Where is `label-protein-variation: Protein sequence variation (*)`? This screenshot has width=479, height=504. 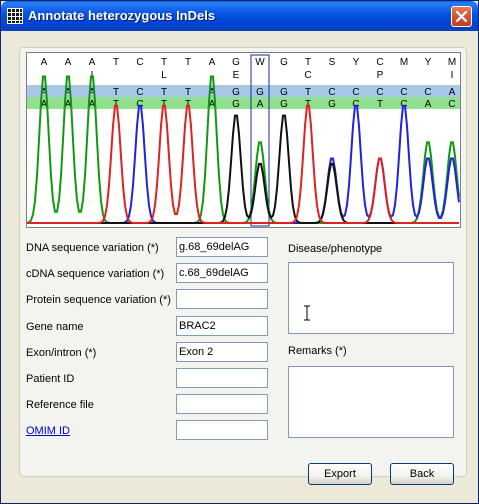
label-protein-variation: Protein sequence variation (*) is located at coordinates (98, 300).